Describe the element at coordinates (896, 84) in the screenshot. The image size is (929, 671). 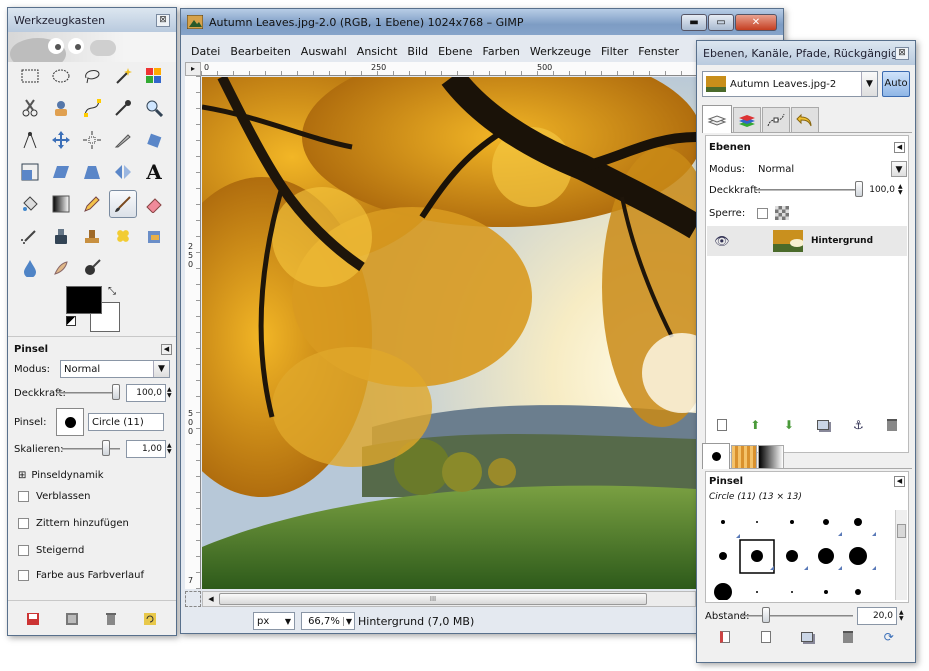
I see `auto-button: Auto` at that location.